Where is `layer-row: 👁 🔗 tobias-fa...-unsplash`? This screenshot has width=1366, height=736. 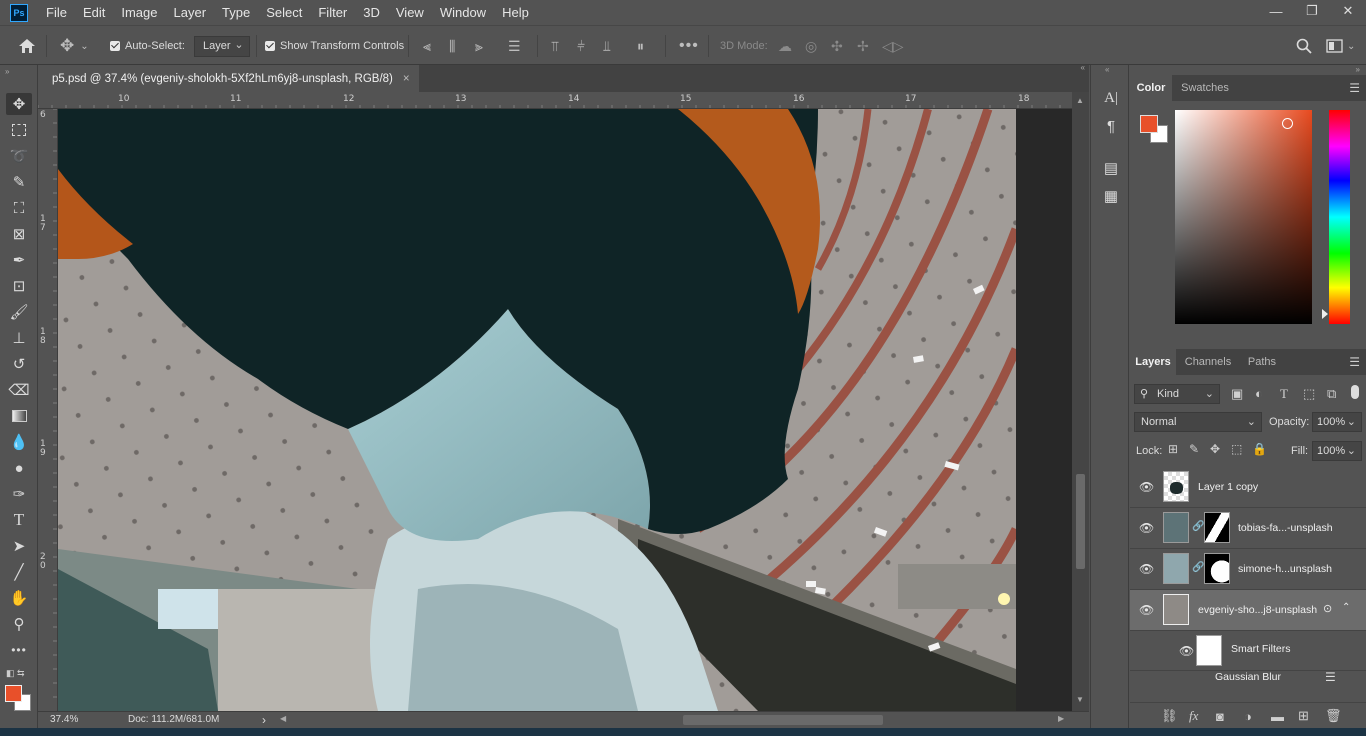
layer-row: 👁 🔗 tobias-fa...-unsplash is located at coordinates (1248, 528).